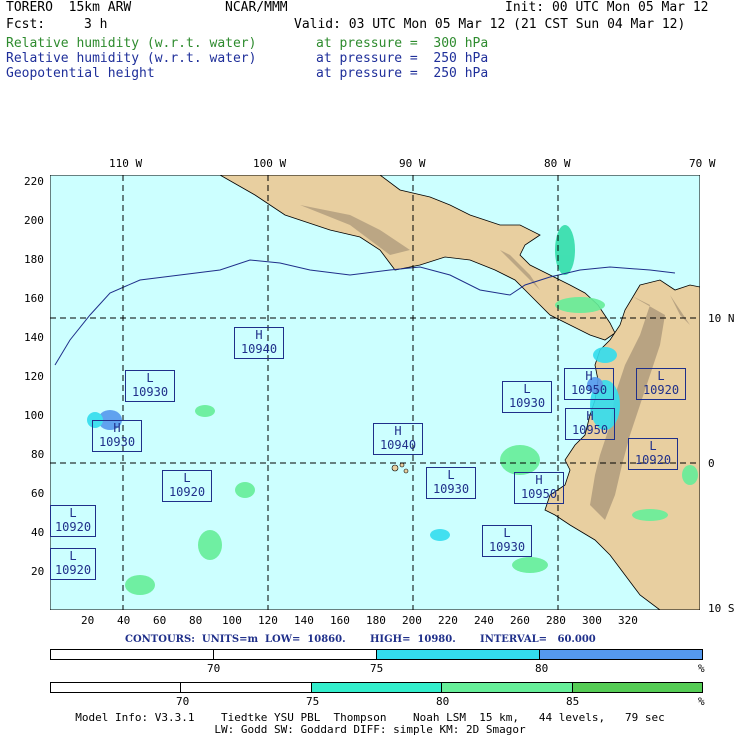  What do you see at coordinates (124, 620) in the screenshot?
I see `x-tick: 40` at bounding box center [124, 620].